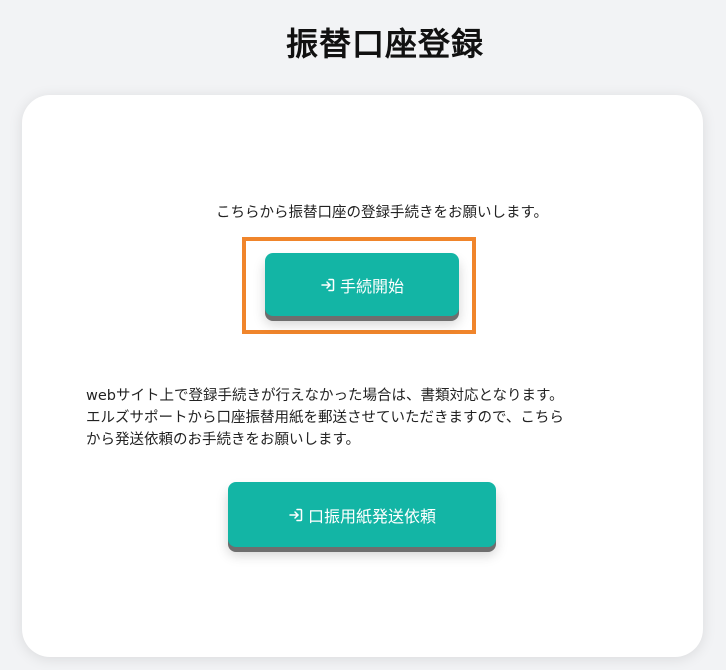 The width and height of the screenshot is (726, 670). Describe the element at coordinates (325, 396) in the screenshot. I see `note-line: webサイト上で登録手続きが行えなかった場合は、書類対応となります。` at that location.